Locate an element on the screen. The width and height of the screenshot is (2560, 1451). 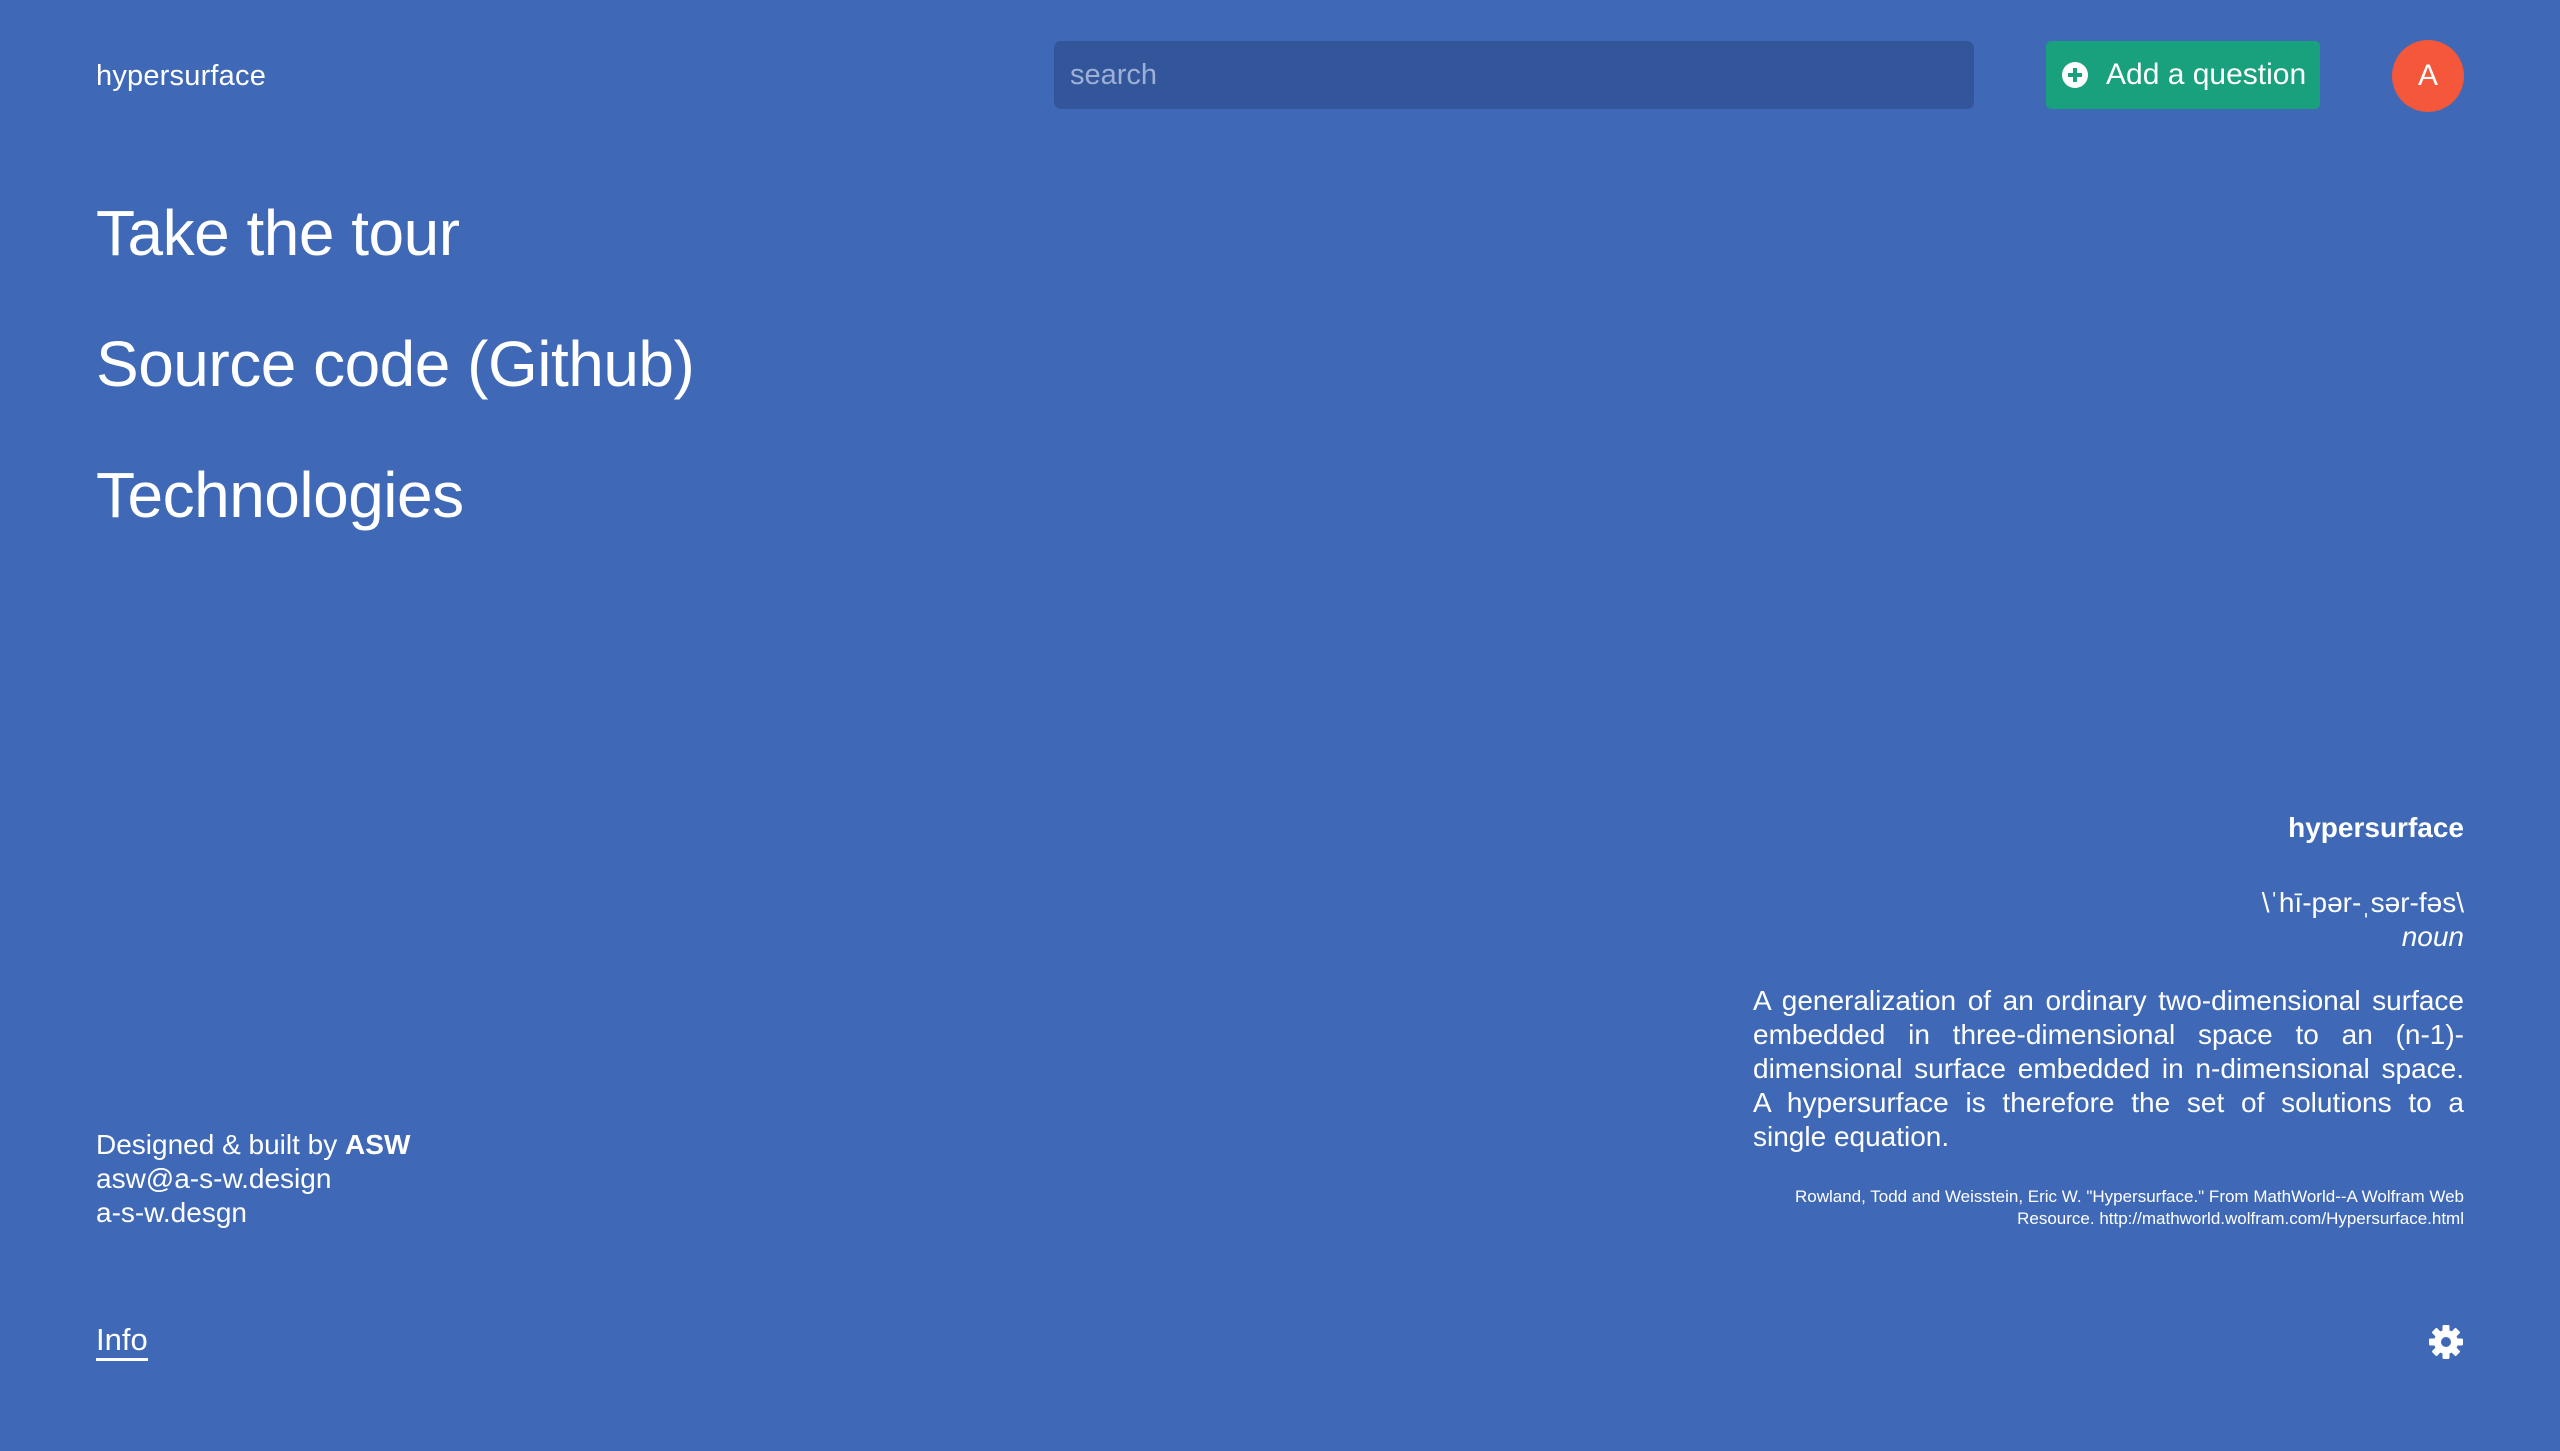
credits-name: ASW is located at coordinates (378, 1144).